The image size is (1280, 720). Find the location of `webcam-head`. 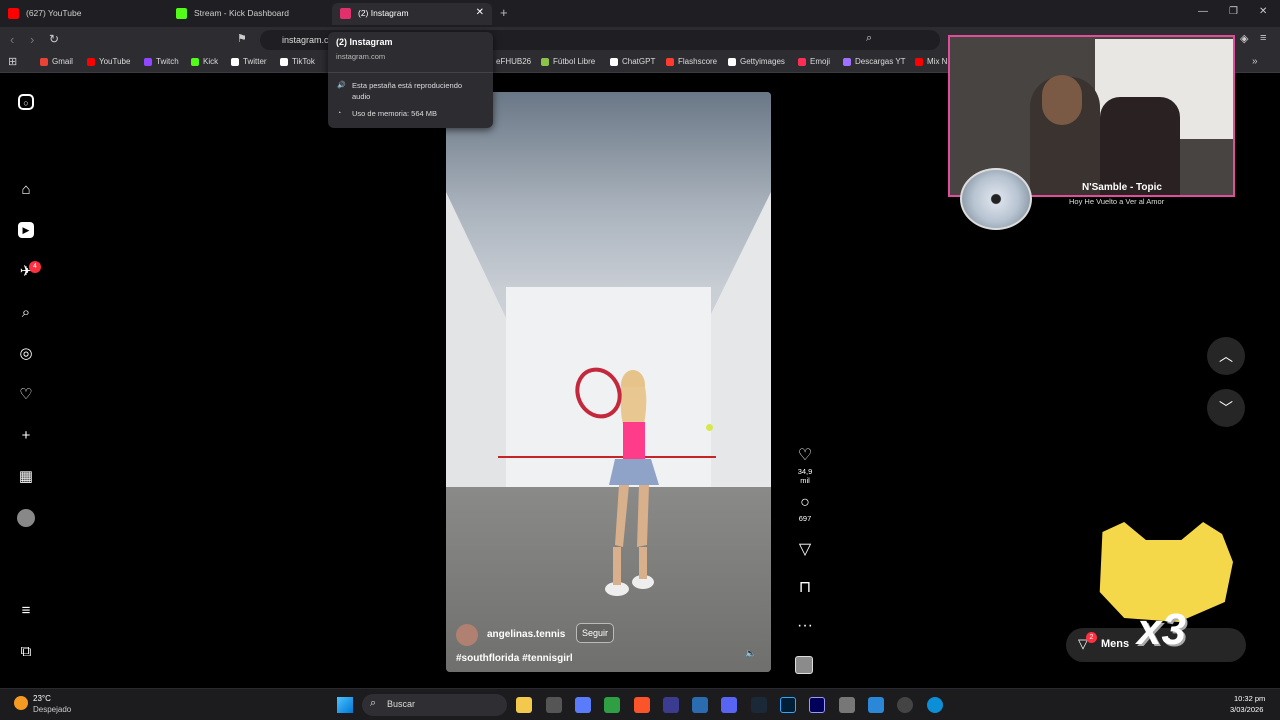

webcam-head is located at coordinates (1062, 100).